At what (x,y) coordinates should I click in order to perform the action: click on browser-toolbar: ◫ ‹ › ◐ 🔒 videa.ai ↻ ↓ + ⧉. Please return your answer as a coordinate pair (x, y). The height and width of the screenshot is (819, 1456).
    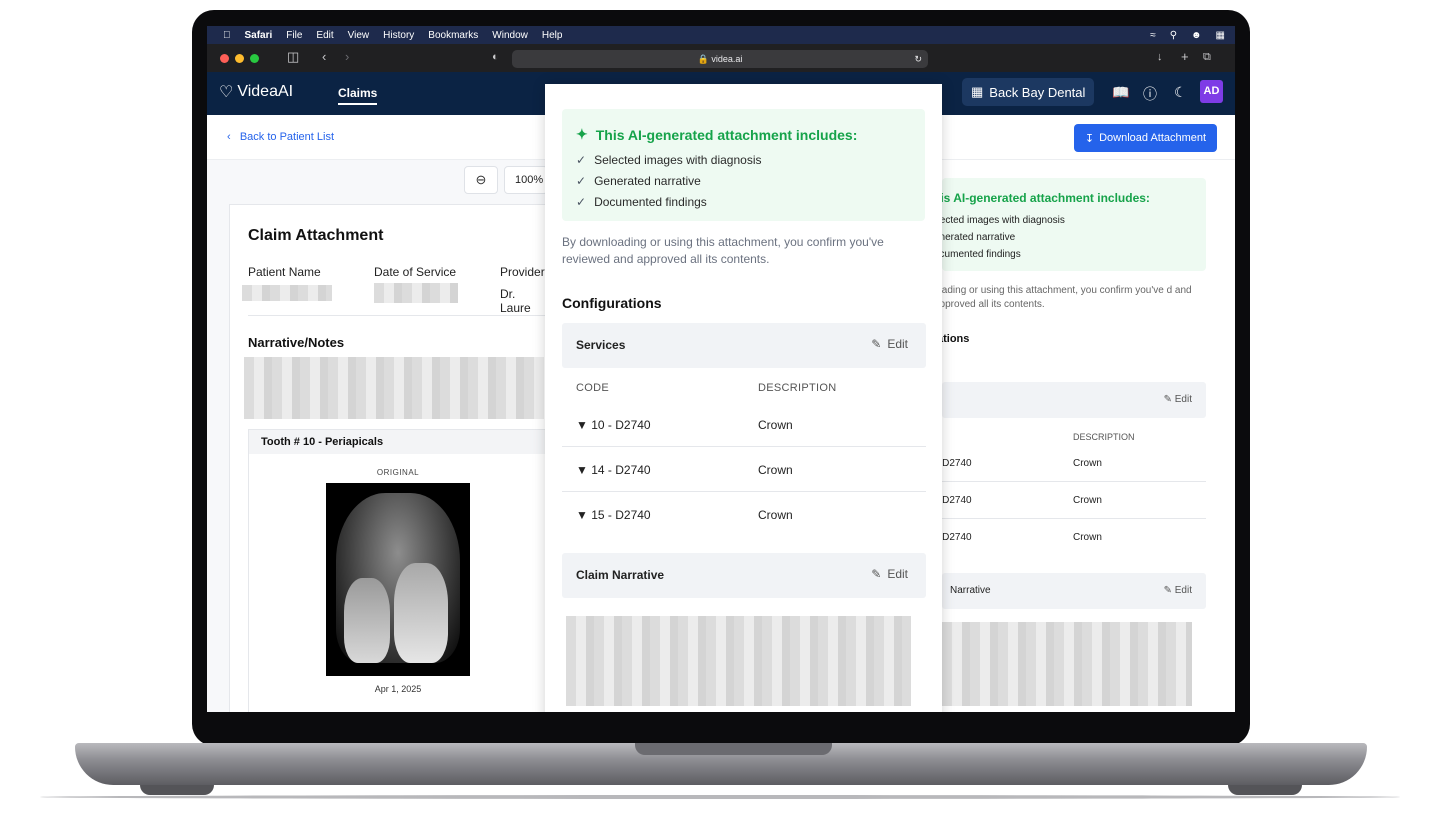
    Looking at the image, I should click on (721, 58).